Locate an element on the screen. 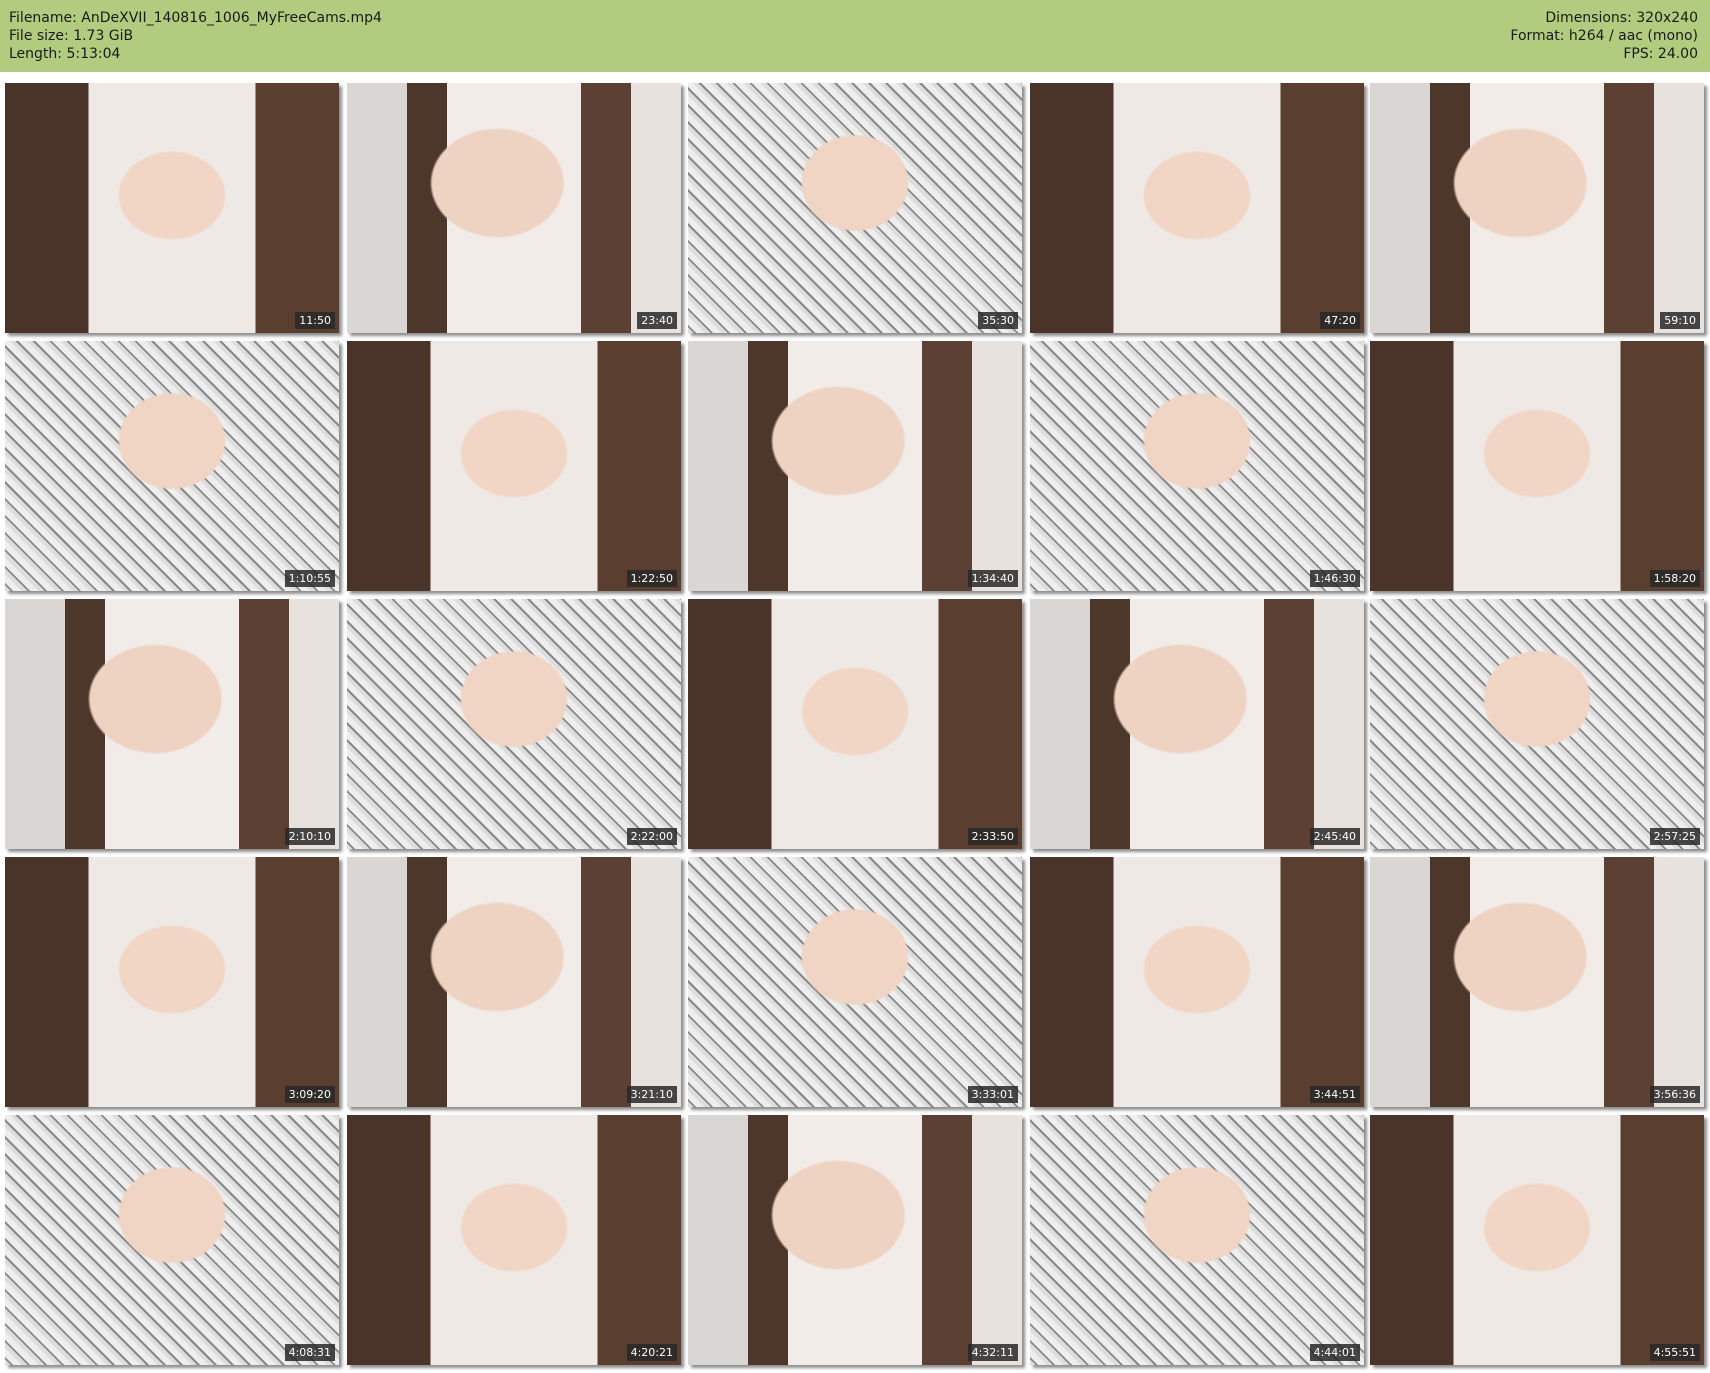  thumbnail-tile: 35:30 is located at coordinates (855, 208).